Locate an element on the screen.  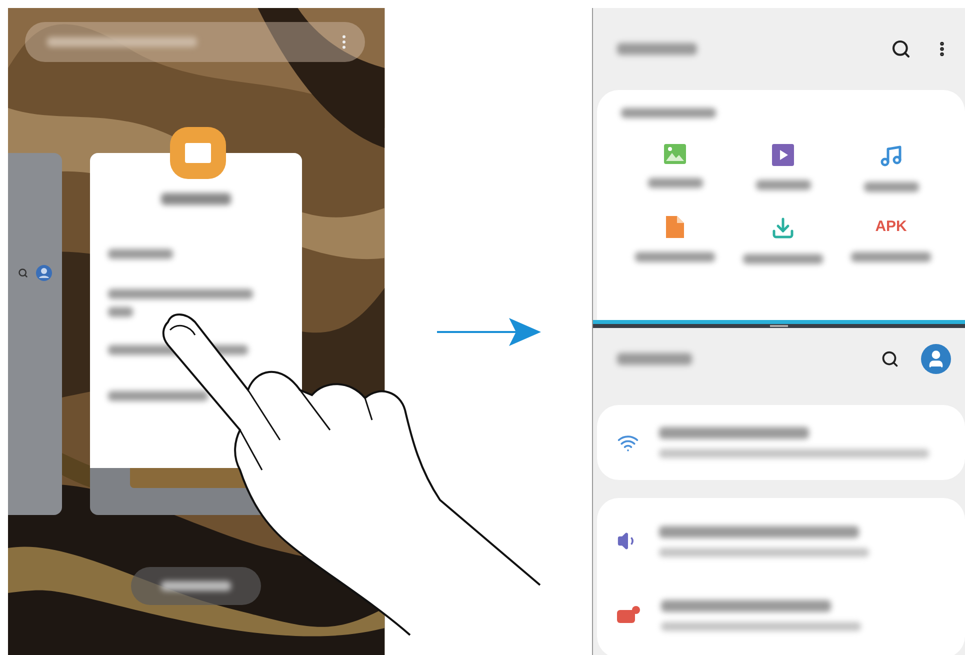
apk-label: APK is located at coordinates (891, 227).